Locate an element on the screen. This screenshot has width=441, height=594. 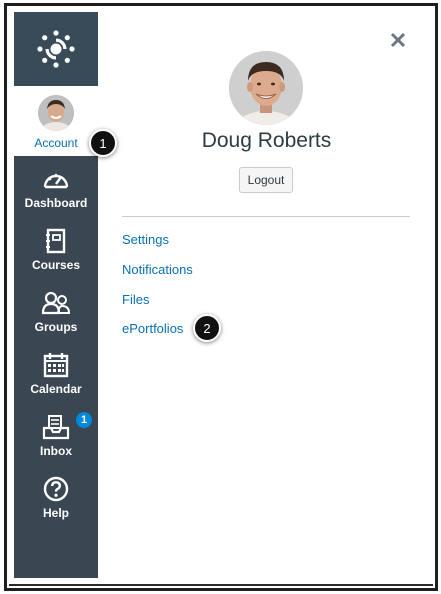
logout-button: Logout is located at coordinates (266, 180).